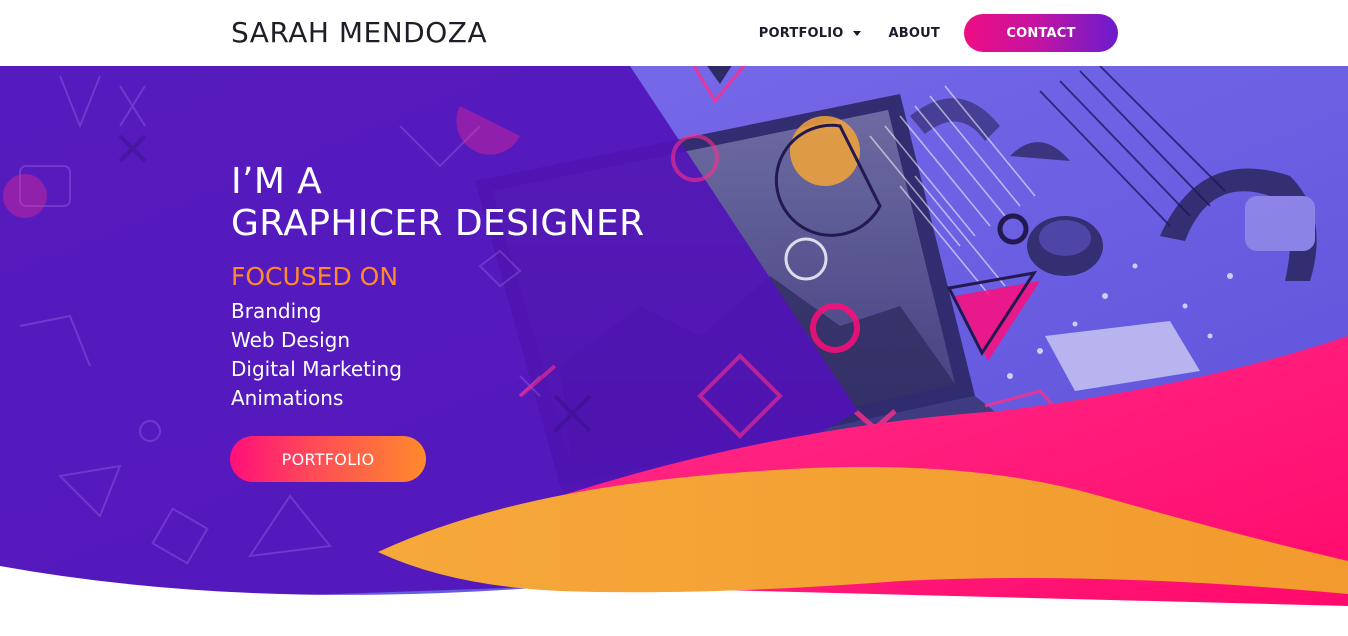 Image resolution: width=1348 pixels, height=636 pixels. Describe the element at coordinates (359, 33) in the screenshot. I see `site-logo: SARAH MENDOZA` at that location.